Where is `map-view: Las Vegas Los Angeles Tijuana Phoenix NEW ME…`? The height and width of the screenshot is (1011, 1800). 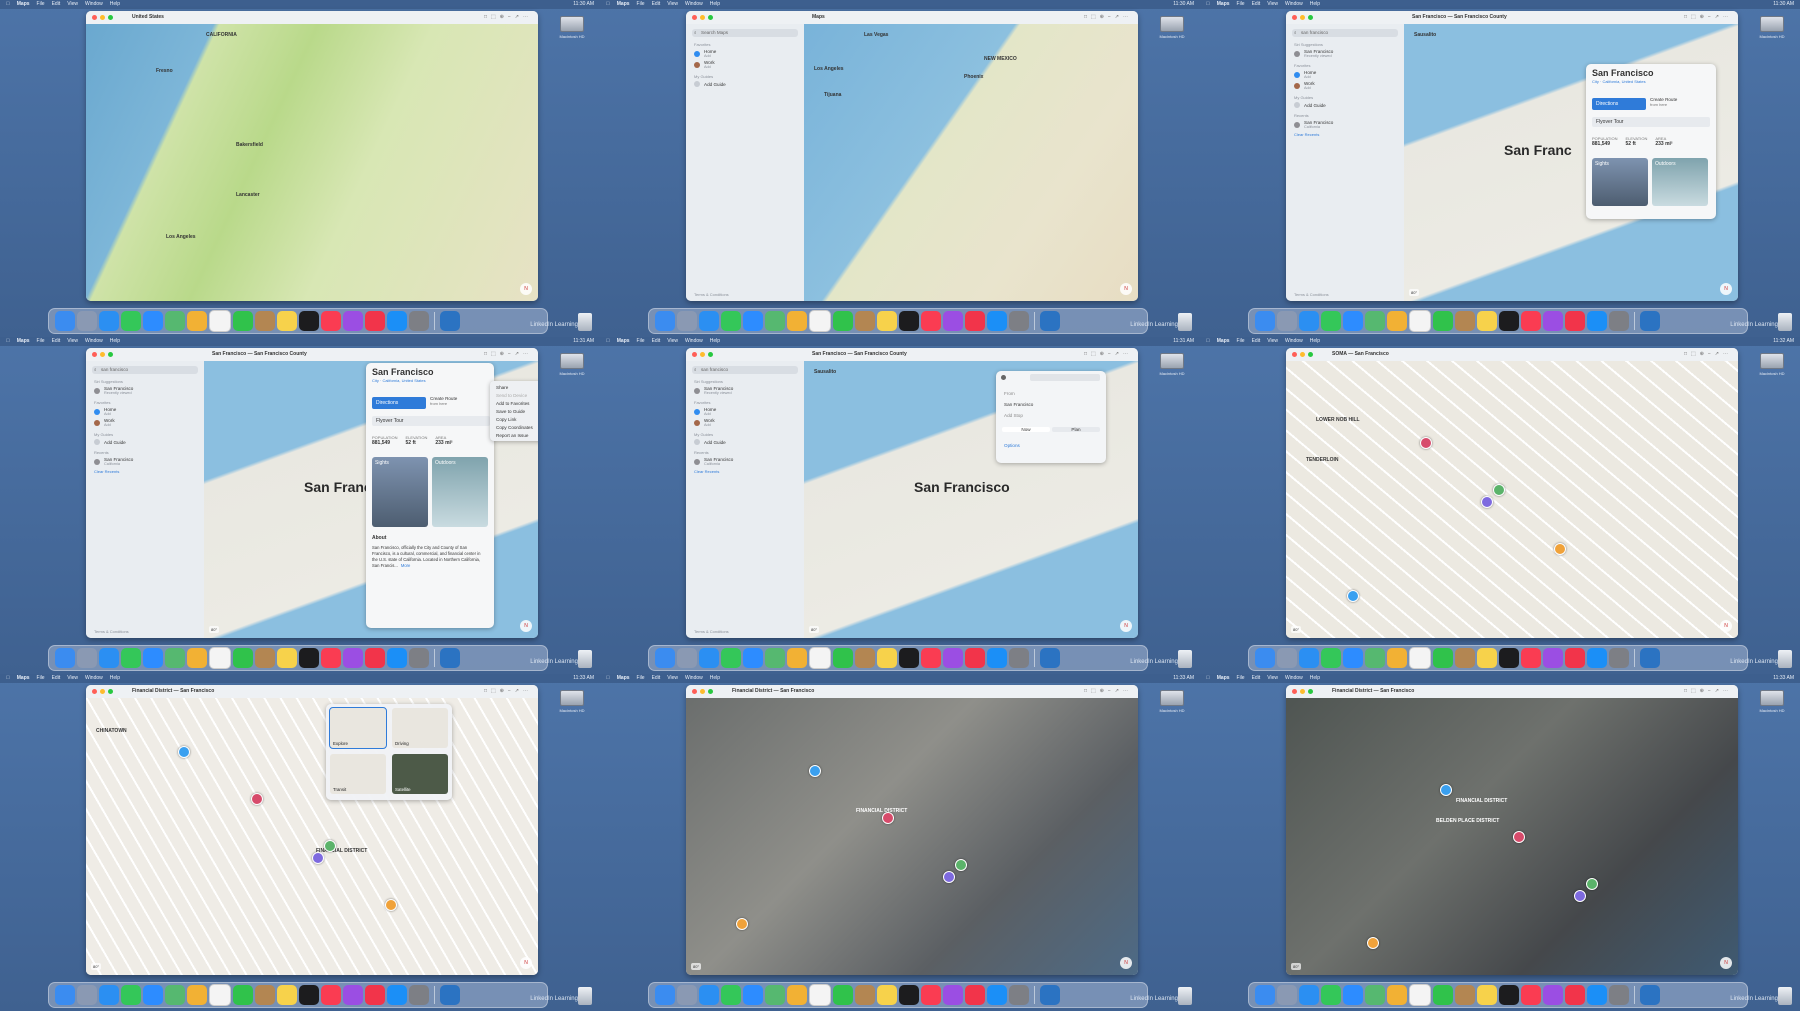
map-view: Las Vegas Los Angeles Tijuana Phoenix NEW ME… is located at coordinates (971, 162).